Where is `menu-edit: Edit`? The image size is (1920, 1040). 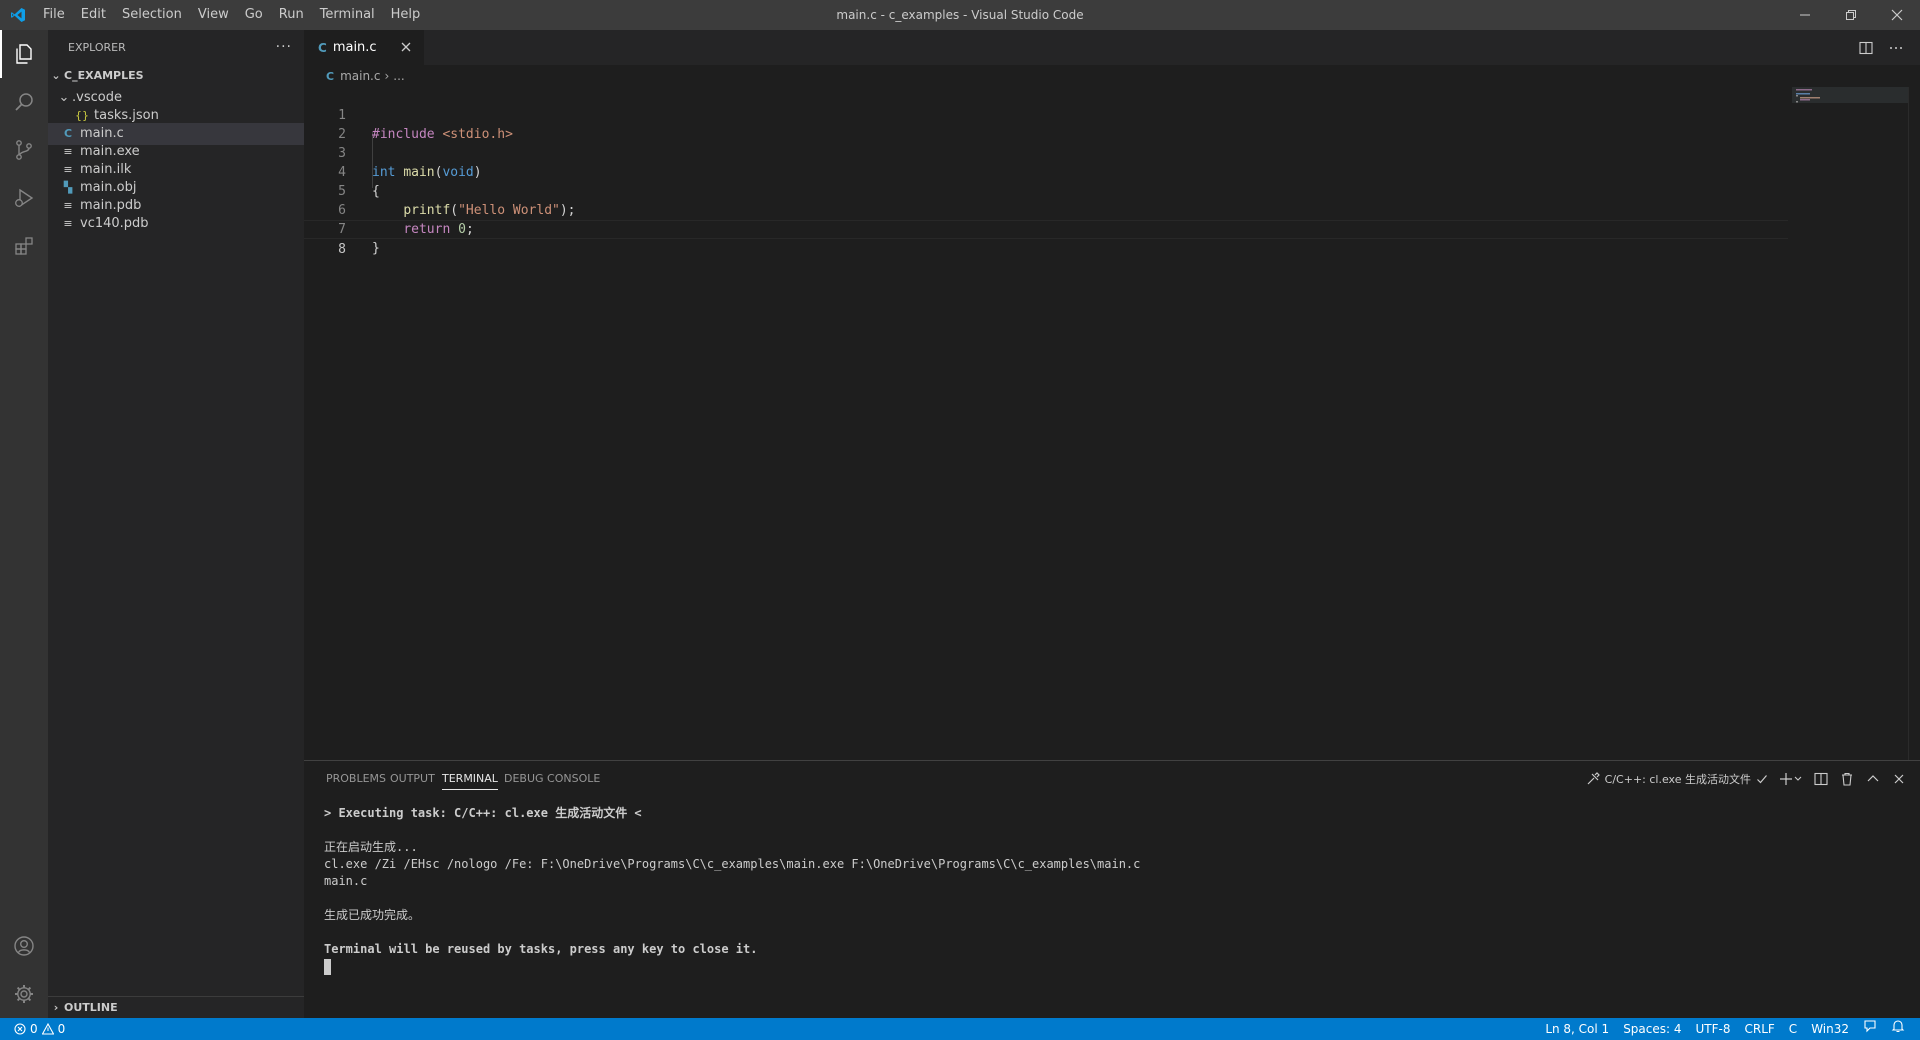 menu-edit: Edit is located at coordinates (93, 15).